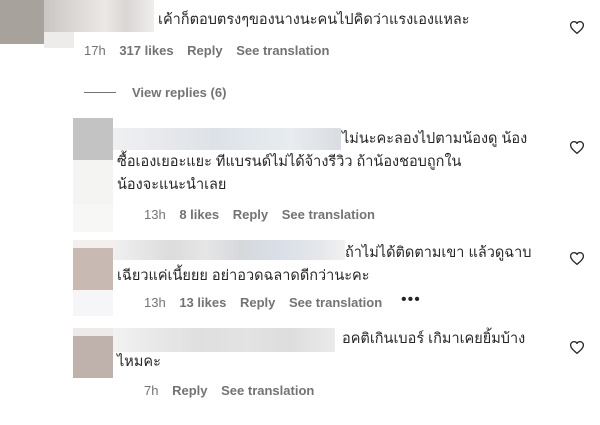 This screenshot has height=425, width=600. Describe the element at coordinates (434, 339) in the screenshot. I see `comment-line: อคติเกินเบอร์ เกิมาเคยยิ้มบ้าง` at that location.